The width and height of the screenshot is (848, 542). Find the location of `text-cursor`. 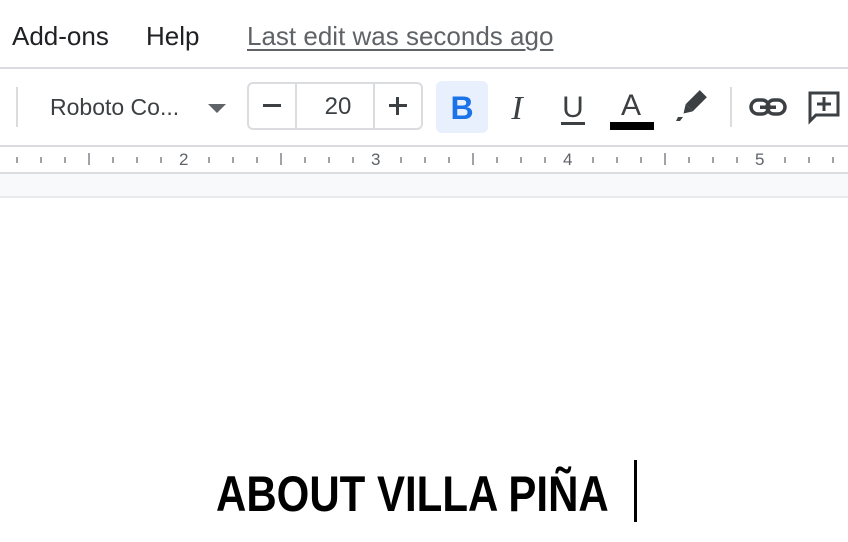

text-cursor is located at coordinates (635, 491).